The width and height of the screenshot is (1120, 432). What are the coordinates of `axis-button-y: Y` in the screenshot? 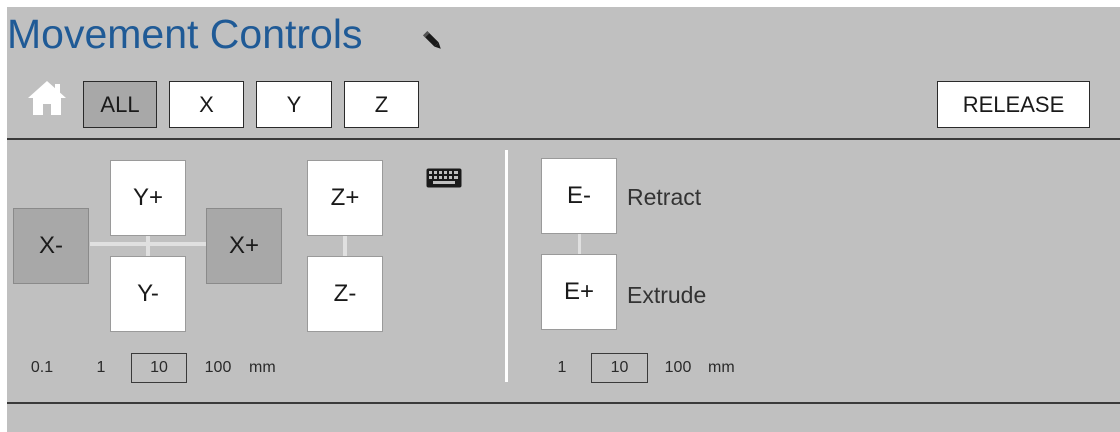 It's located at (294, 104).